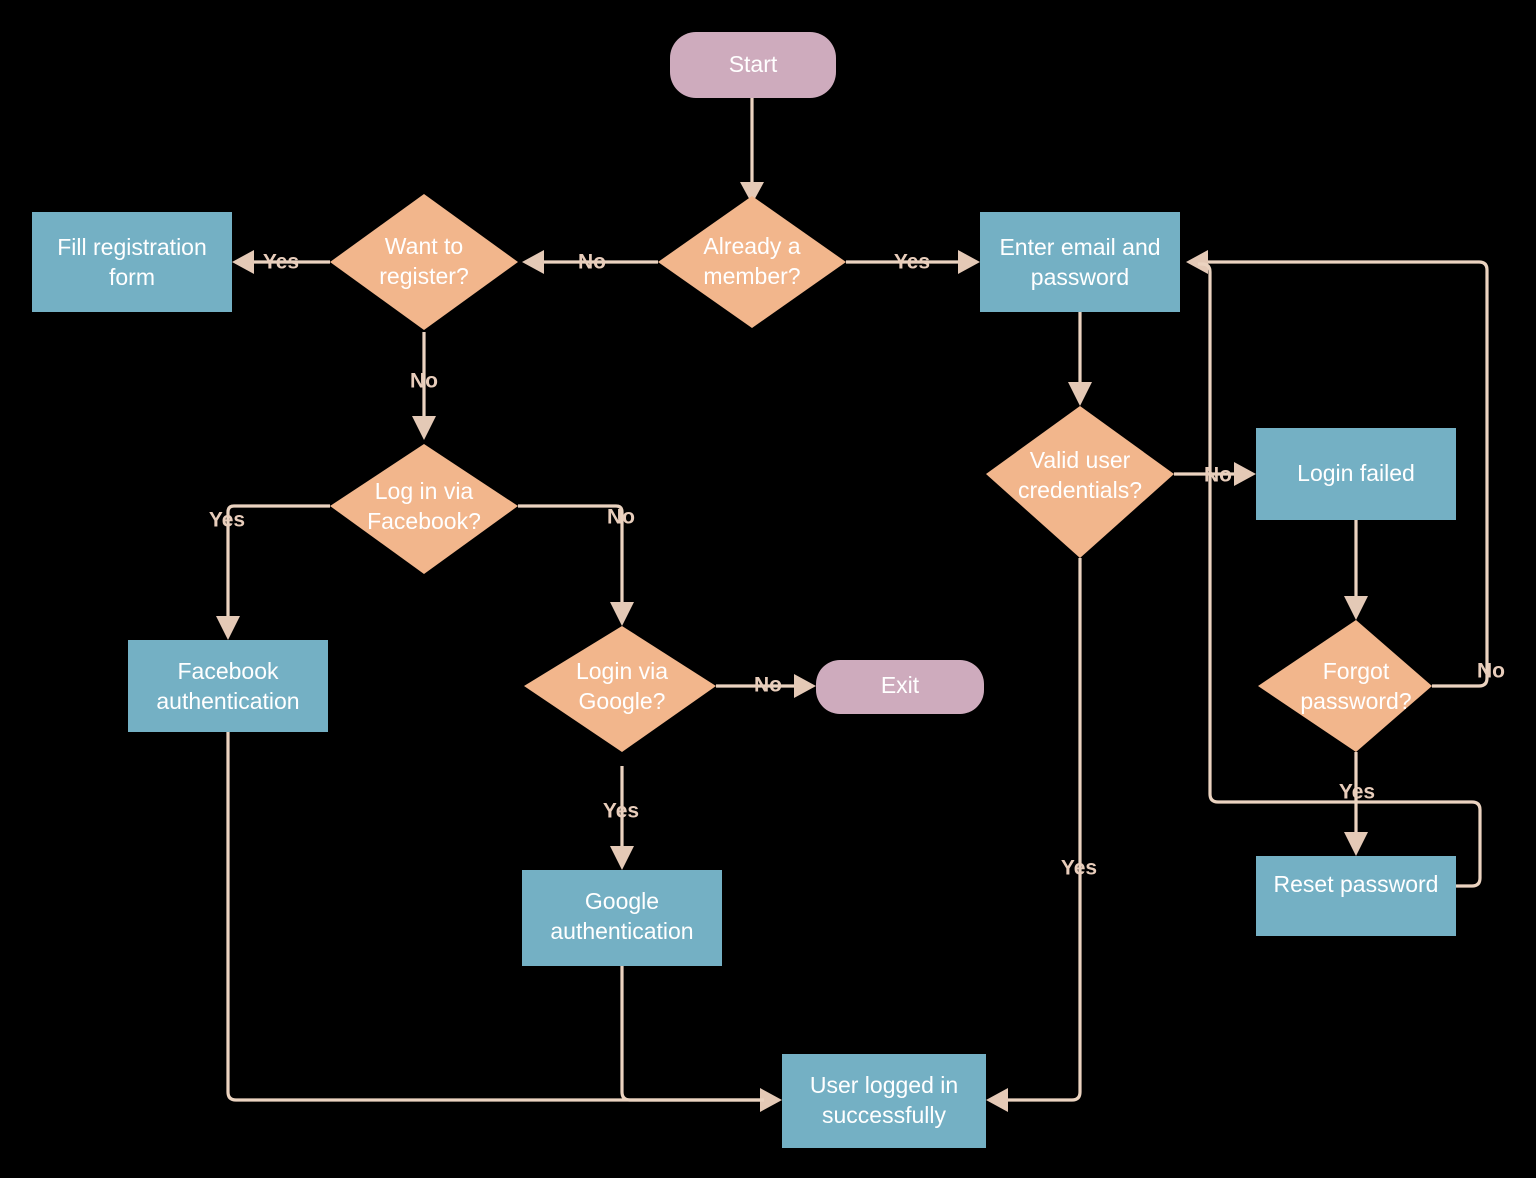 The height and width of the screenshot is (1178, 1536). What do you see at coordinates (227, 520) in the screenshot?
I see `edge-label-login-facebook-yes: Yes` at bounding box center [227, 520].